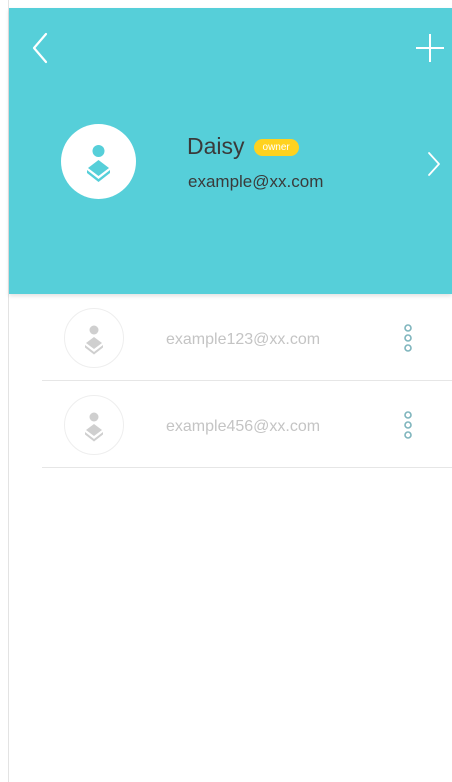 This screenshot has height=782, width=452. Describe the element at coordinates (243, 339) in the screenshot. I see `member-email: example123@xx.com` at that location.